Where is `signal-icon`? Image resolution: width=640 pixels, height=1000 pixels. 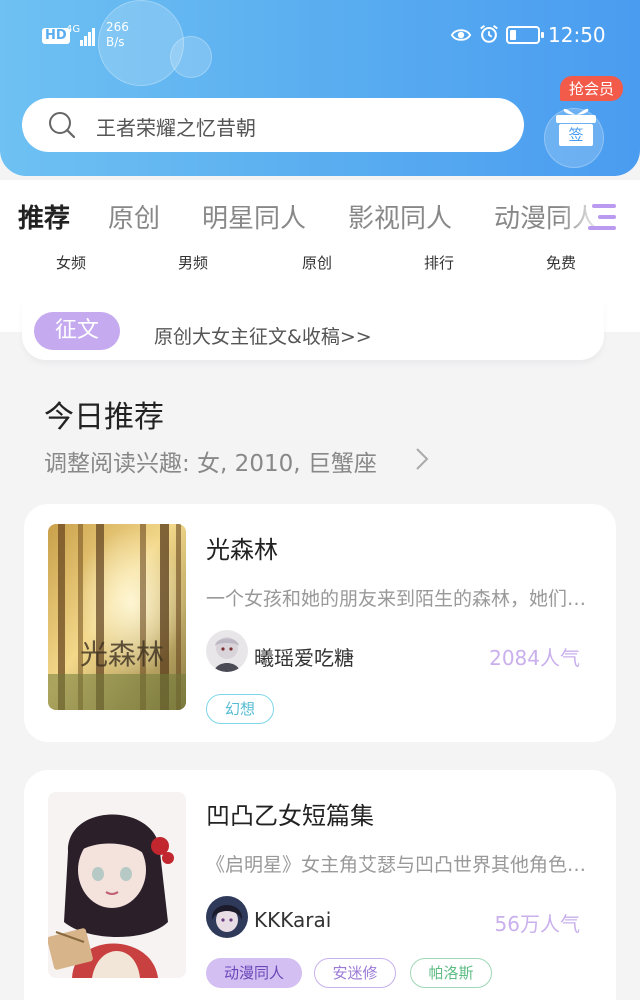
signal-icon is located at coordinates (89, 36).